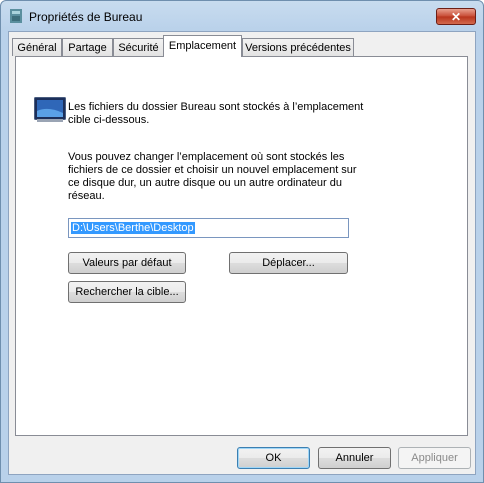  Describe the element at coordinates (434, 458) in the screenshot. I see `apply-button: Appliquer` at that location.